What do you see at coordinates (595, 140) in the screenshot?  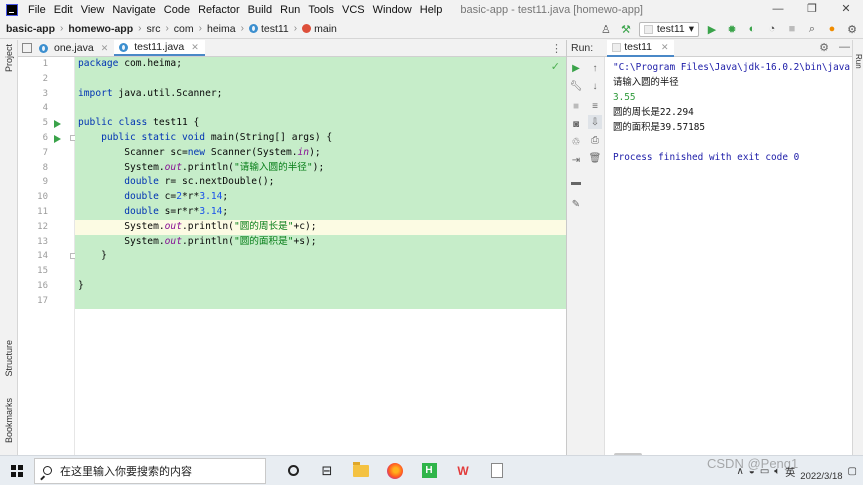 I see `print-icon: ⎙` at bounding box center [595, 140].